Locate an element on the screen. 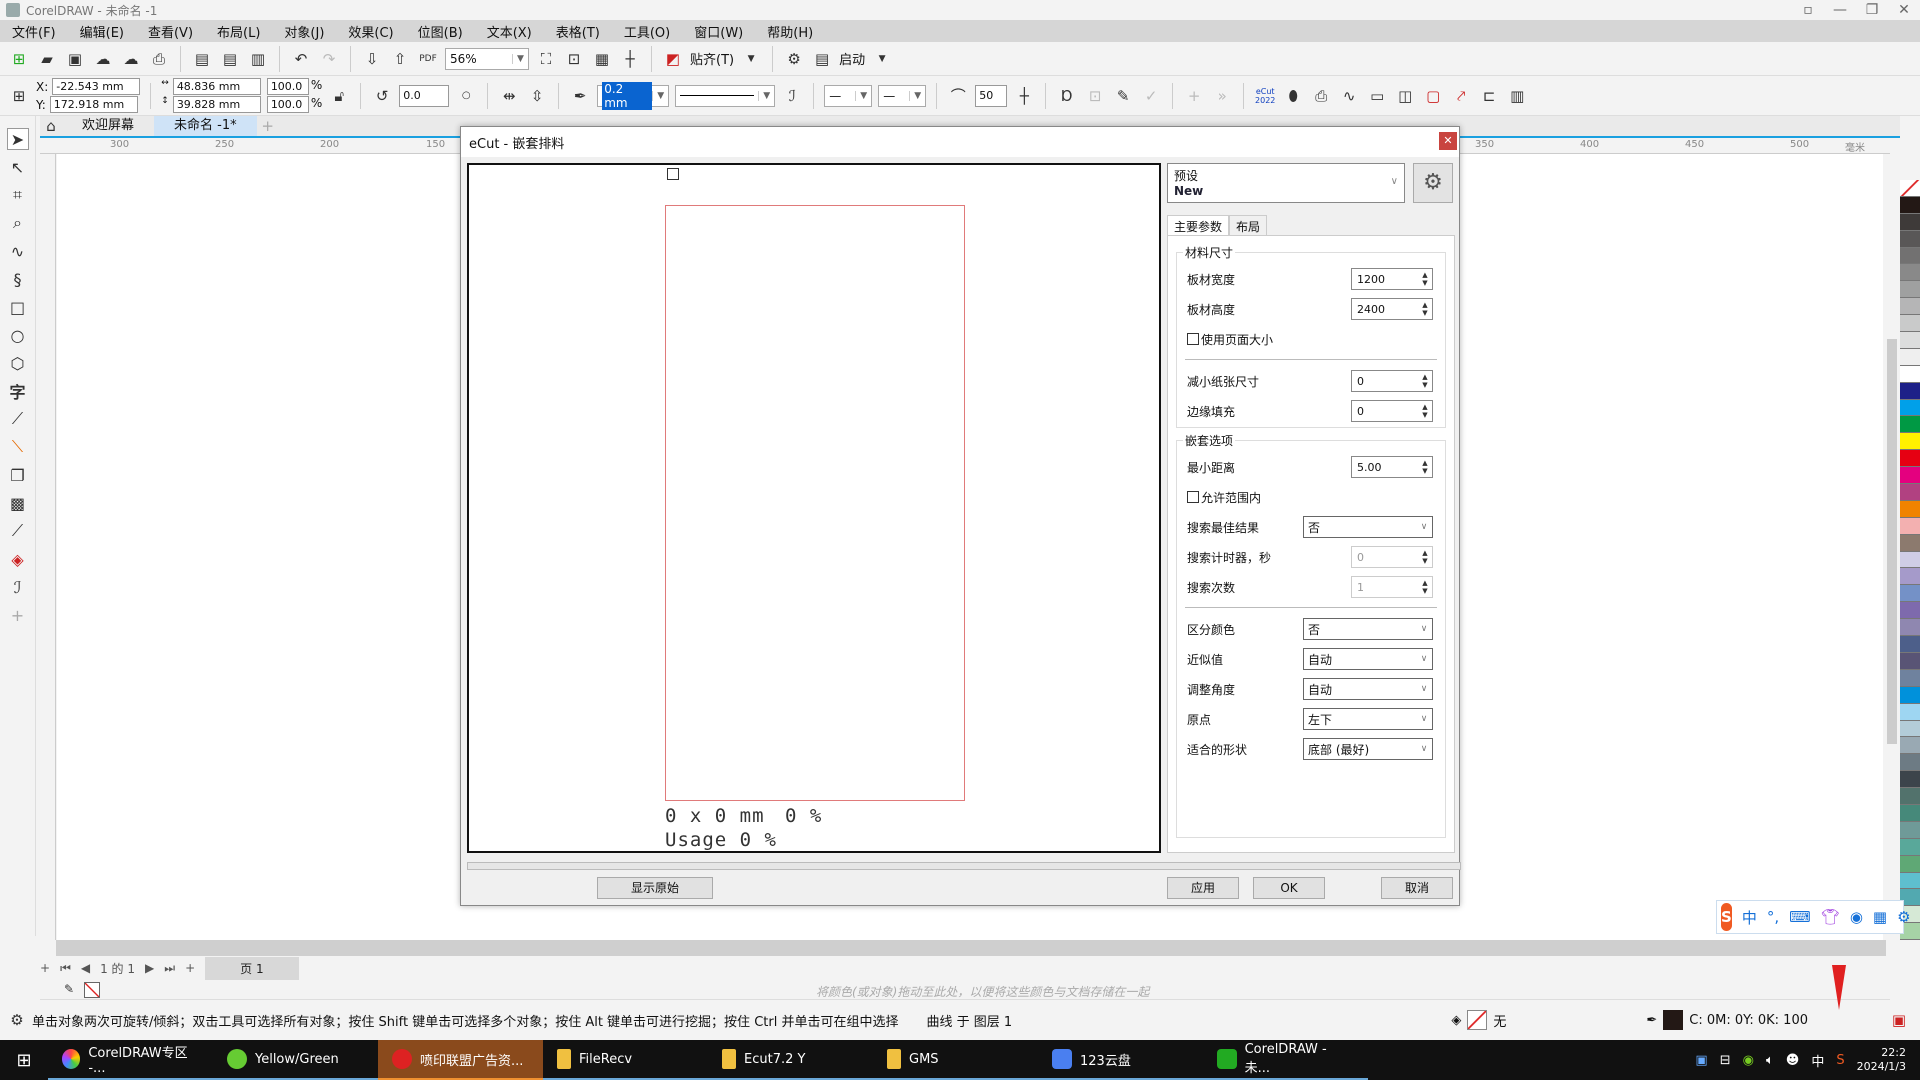 The width and height of the screenshot is (1920, 1080). copy-icon: ▤ is located at coordinates (230, 59).